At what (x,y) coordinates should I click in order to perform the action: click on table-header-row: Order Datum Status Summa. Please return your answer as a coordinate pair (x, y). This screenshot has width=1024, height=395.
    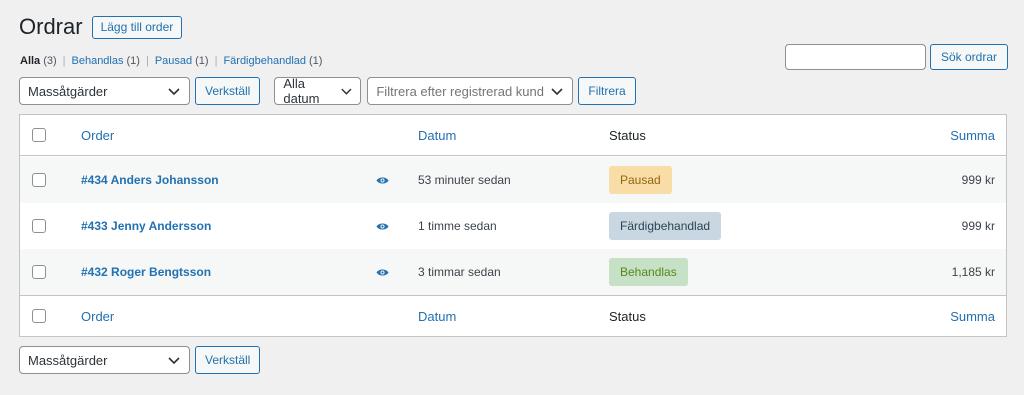
    Looking at the image, I should click on (513, 135).